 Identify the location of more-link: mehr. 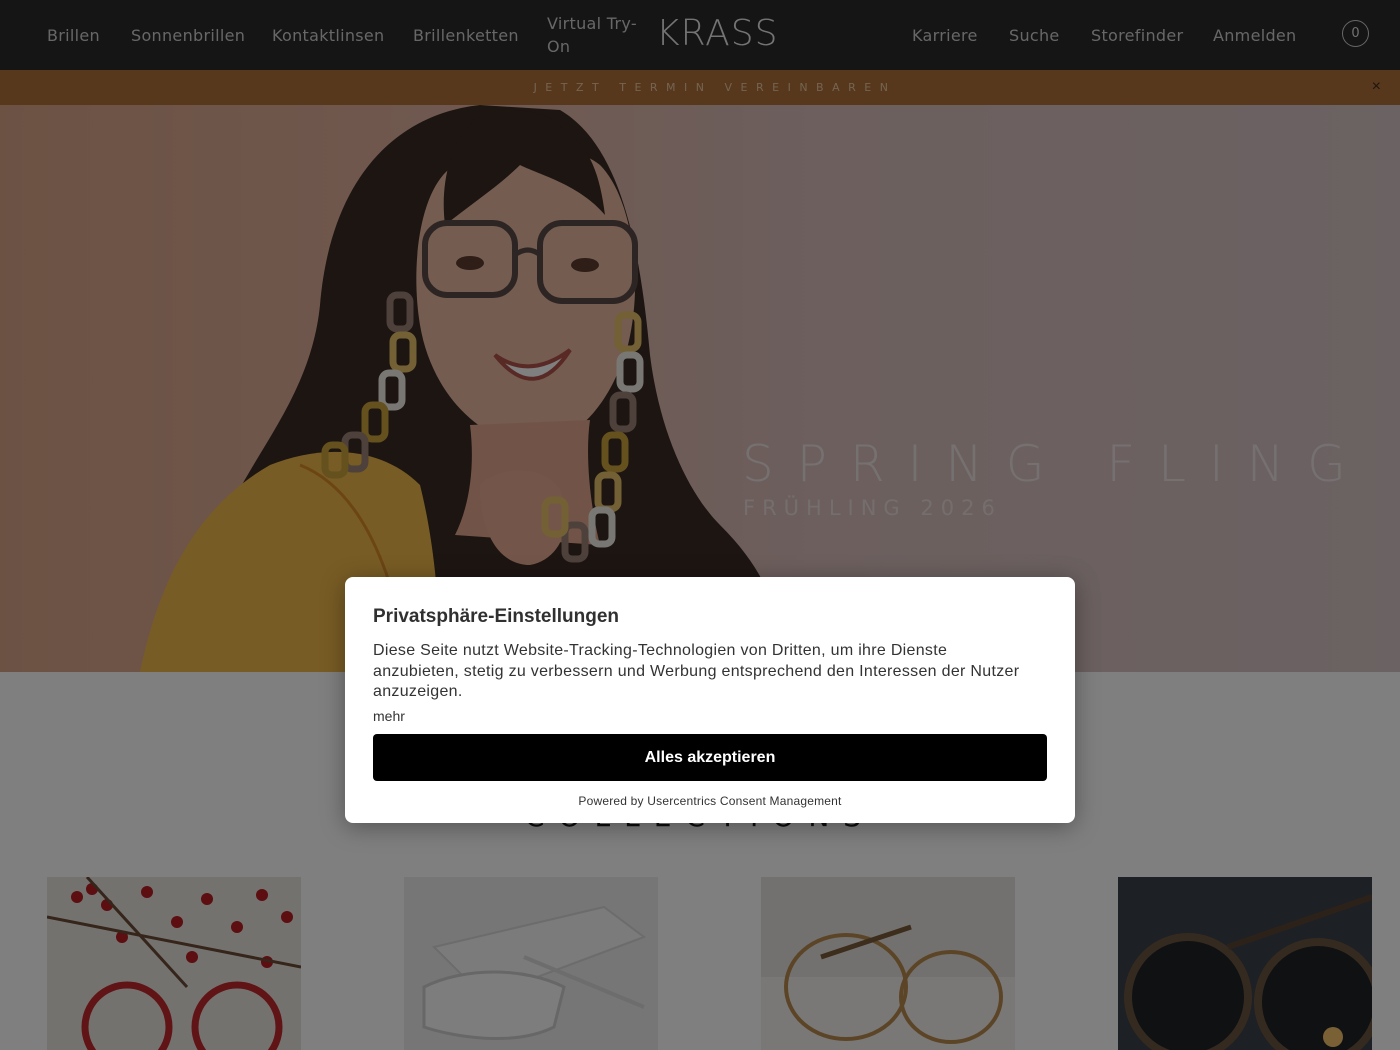
(389, 716).